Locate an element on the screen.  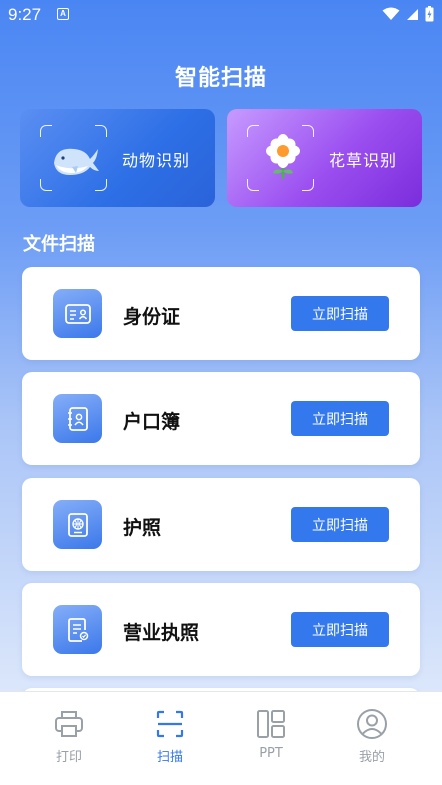
passport-icon is located at coordinates (77, 524).